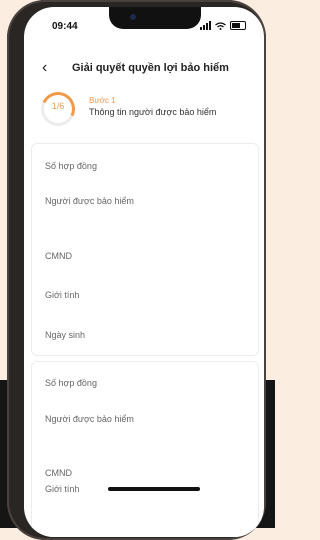  Describe the element at coordinates (65, 26) in the screenshot. I see `status-time: 09:44` at that location.